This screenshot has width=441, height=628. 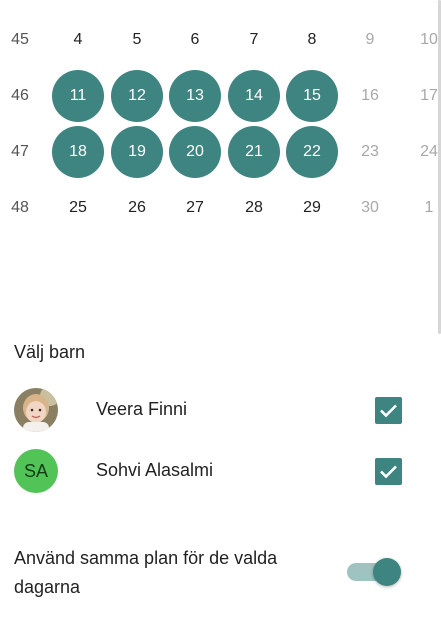 I want to click on avatar, so click(x=36, y=410).